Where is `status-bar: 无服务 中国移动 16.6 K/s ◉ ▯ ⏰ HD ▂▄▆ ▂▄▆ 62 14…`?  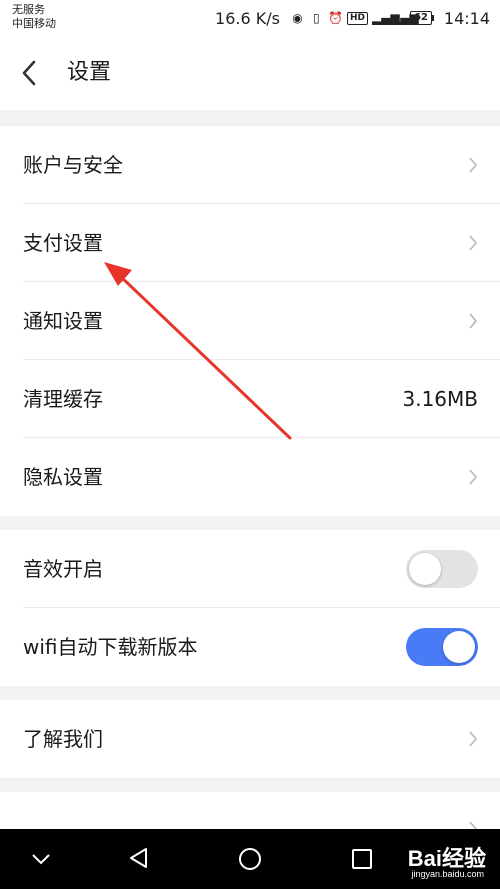 status-bar: 无服务 中国移动 16.6 K/s ◉ ▯ ⏰ HD ▂▄▆ ▂▄▆ 62 14… is located at coordinates (250, 20).